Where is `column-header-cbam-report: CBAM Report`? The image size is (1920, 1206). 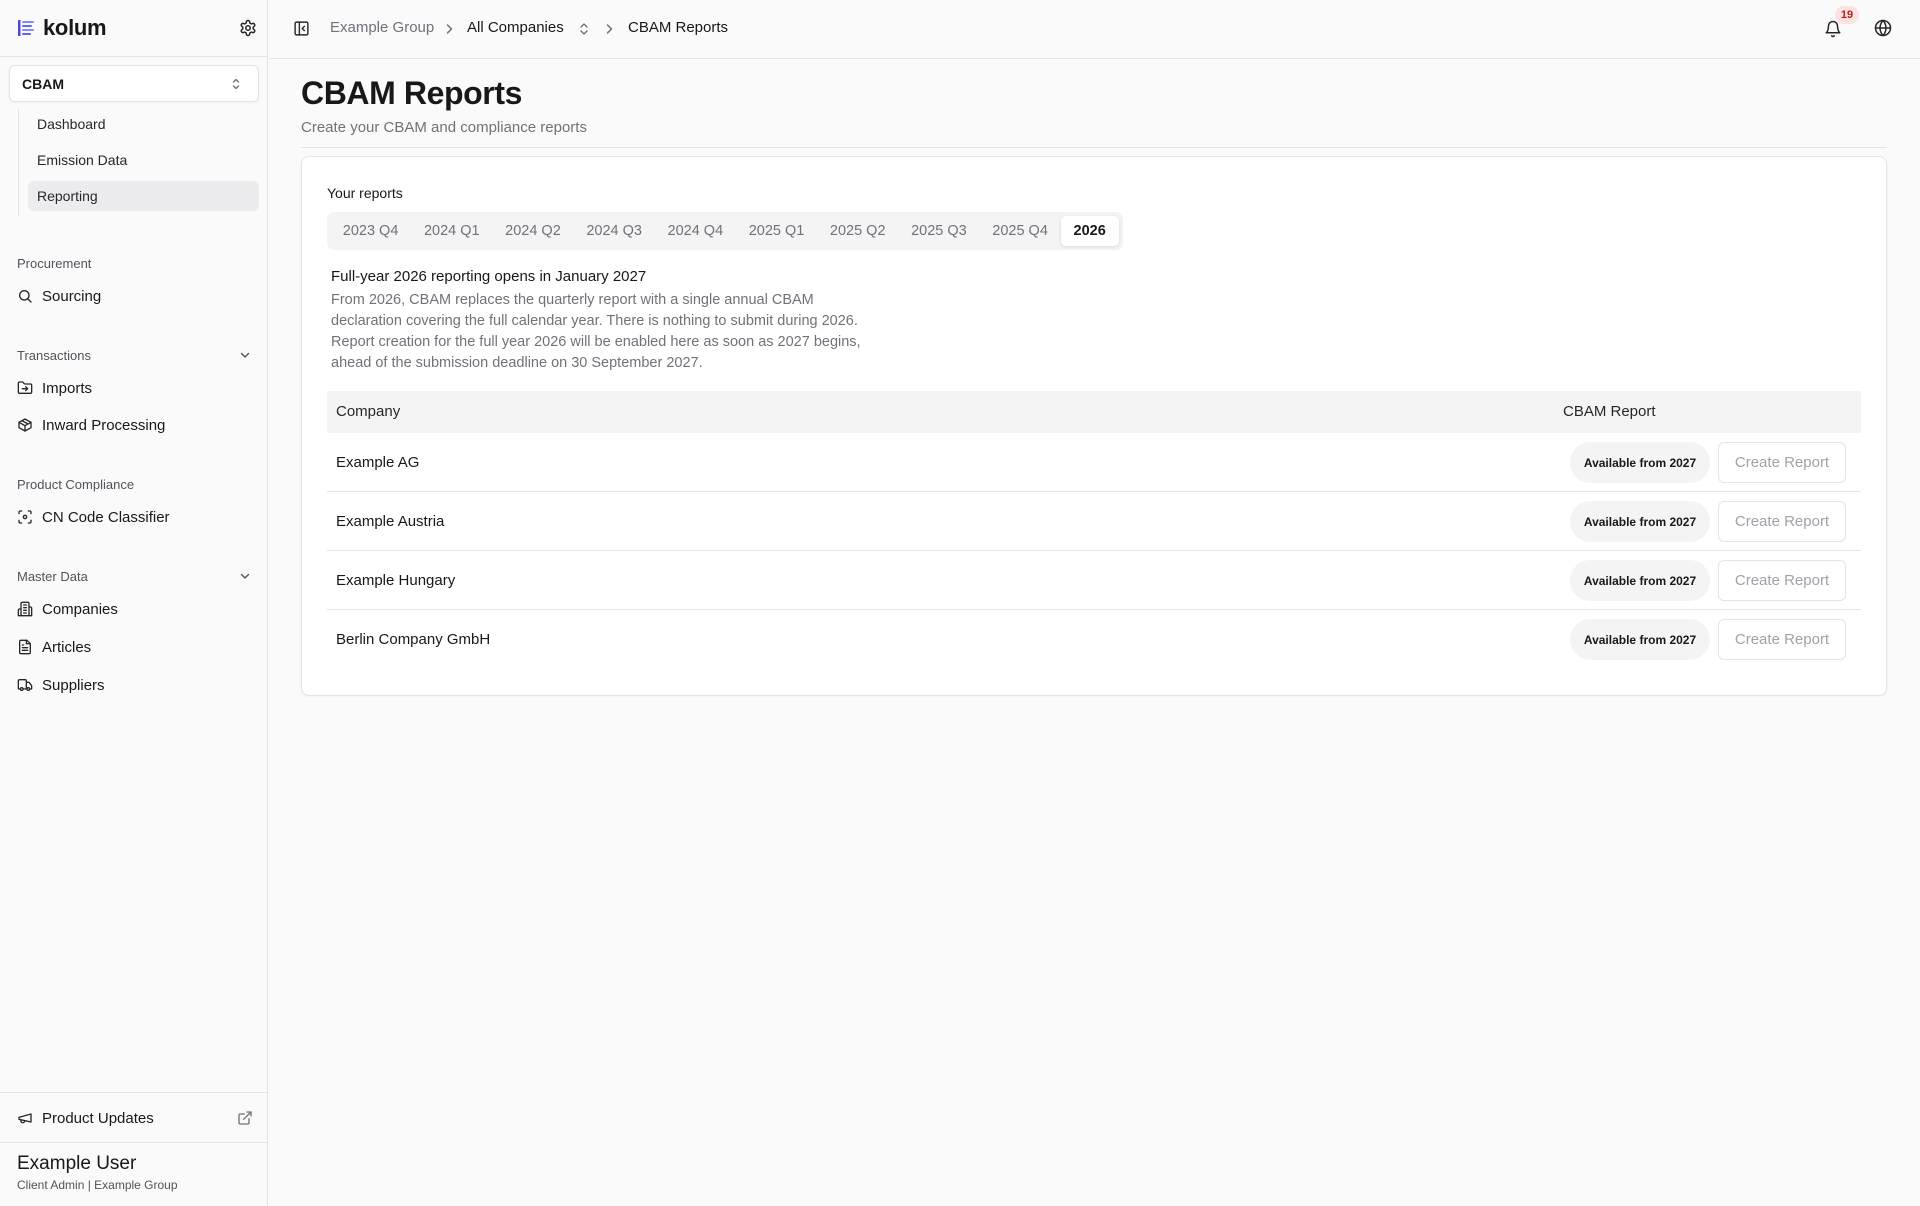 column-header-cbam-report: CBAM Report is located at coordinates (1609, 411).